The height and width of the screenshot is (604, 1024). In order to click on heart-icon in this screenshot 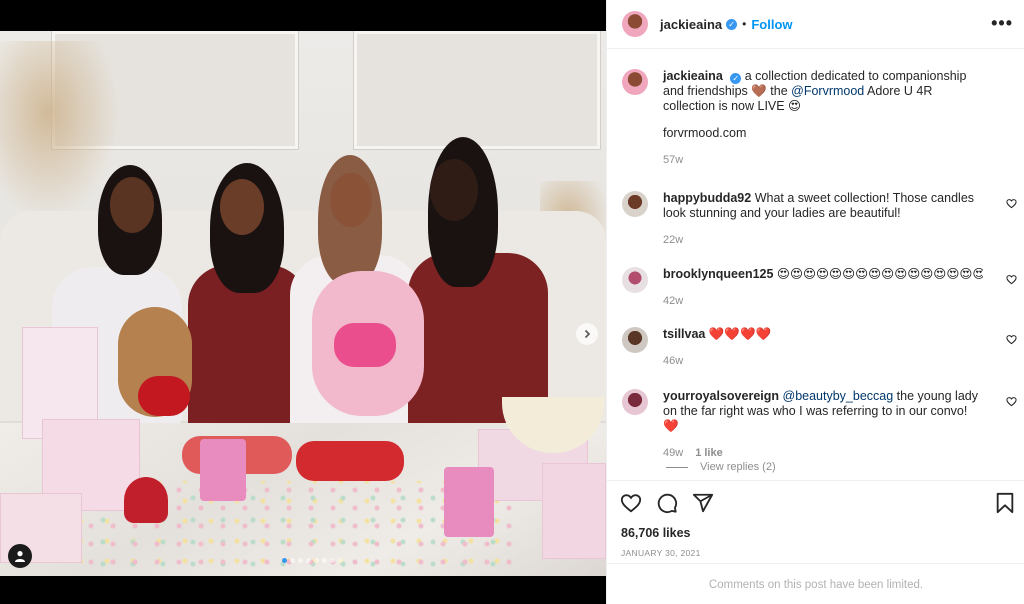, I will do `click(631, 503)`.